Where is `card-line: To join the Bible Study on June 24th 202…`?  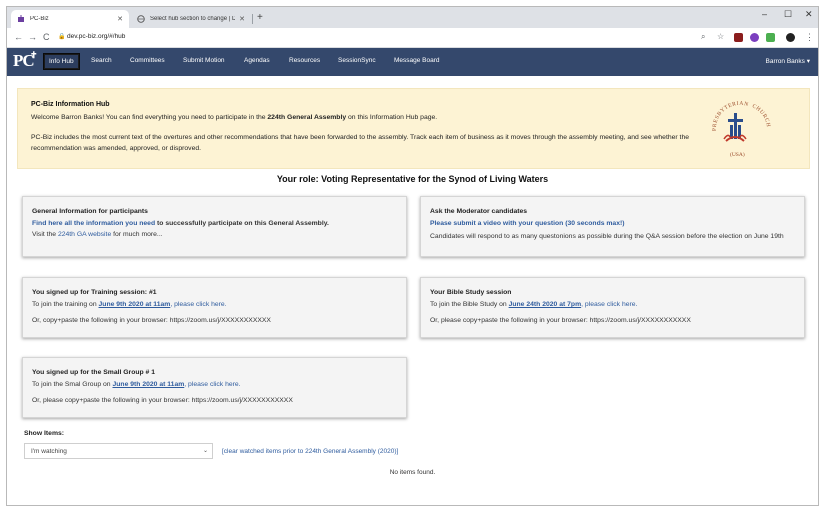
card-line: To join the Bible Study on June 24th 202… is located at coordinates (534, 304).